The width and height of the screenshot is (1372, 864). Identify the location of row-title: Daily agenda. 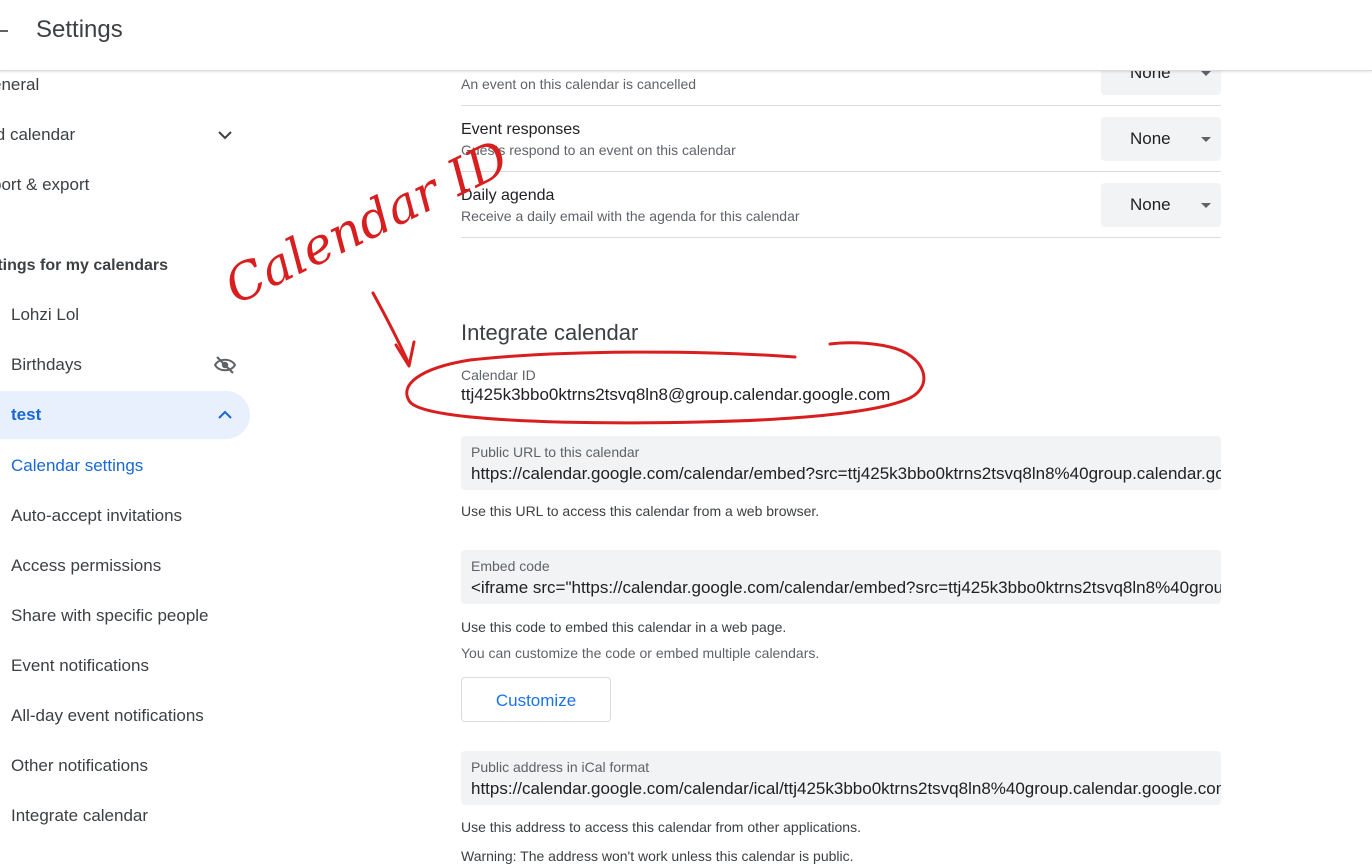
(508, 195).